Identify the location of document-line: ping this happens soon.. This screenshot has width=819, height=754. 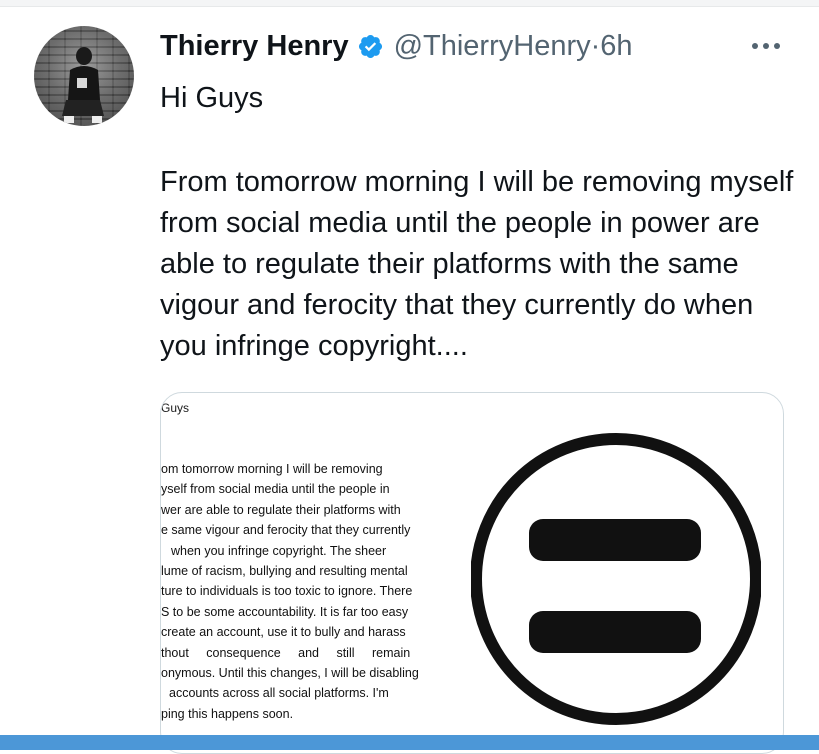
(227, 713).